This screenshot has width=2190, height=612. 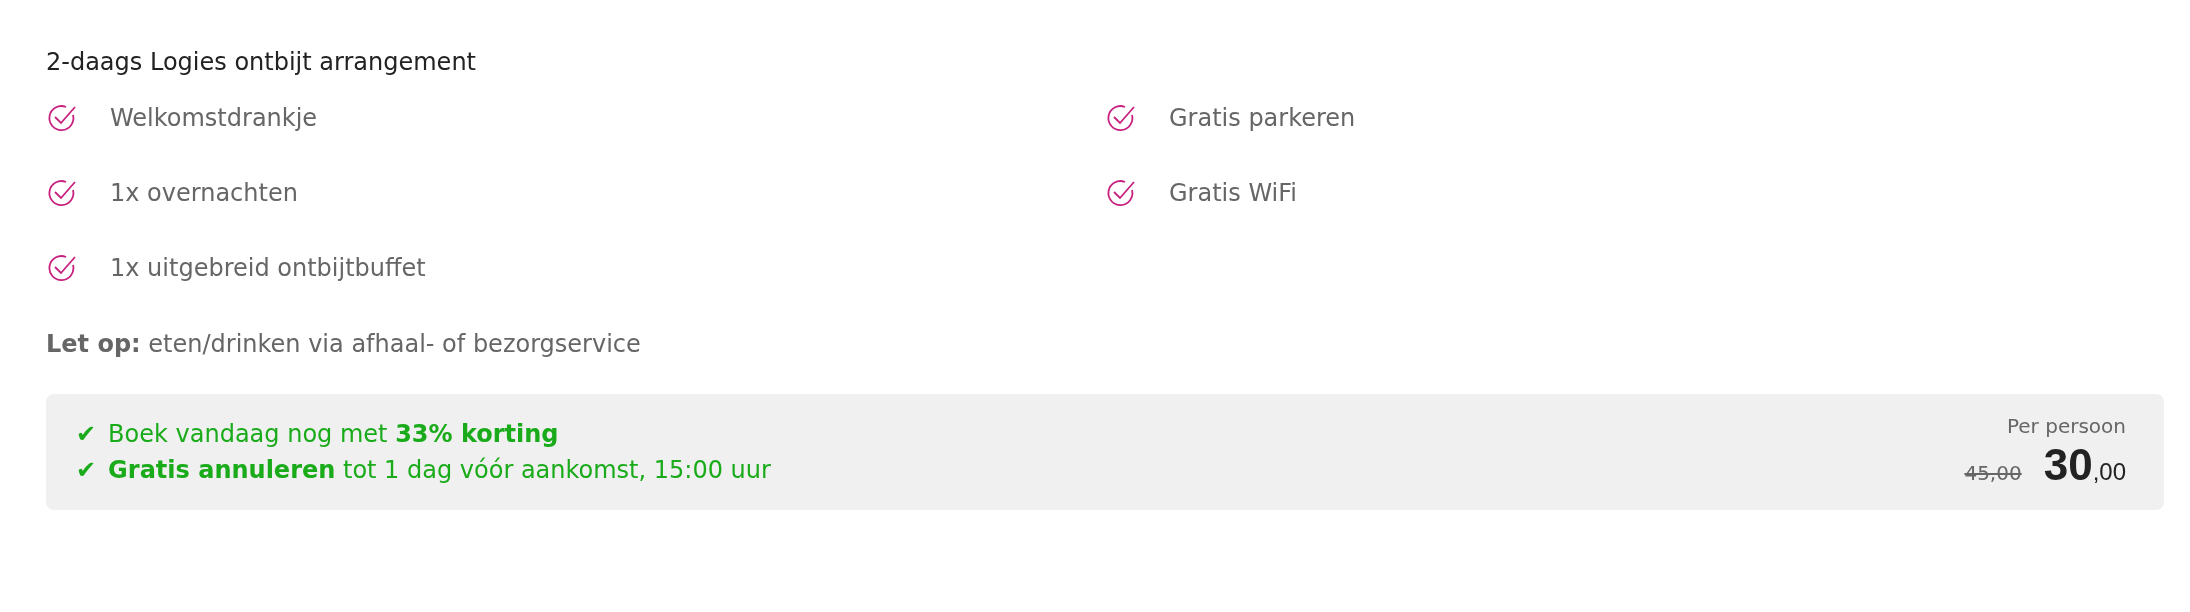 What do you see at coordinates (344, 344) in the screenshot?
I see `note-text: Let op: eten/drinken via afhaal- of bezorgservice` at bounding box center [344, 344].